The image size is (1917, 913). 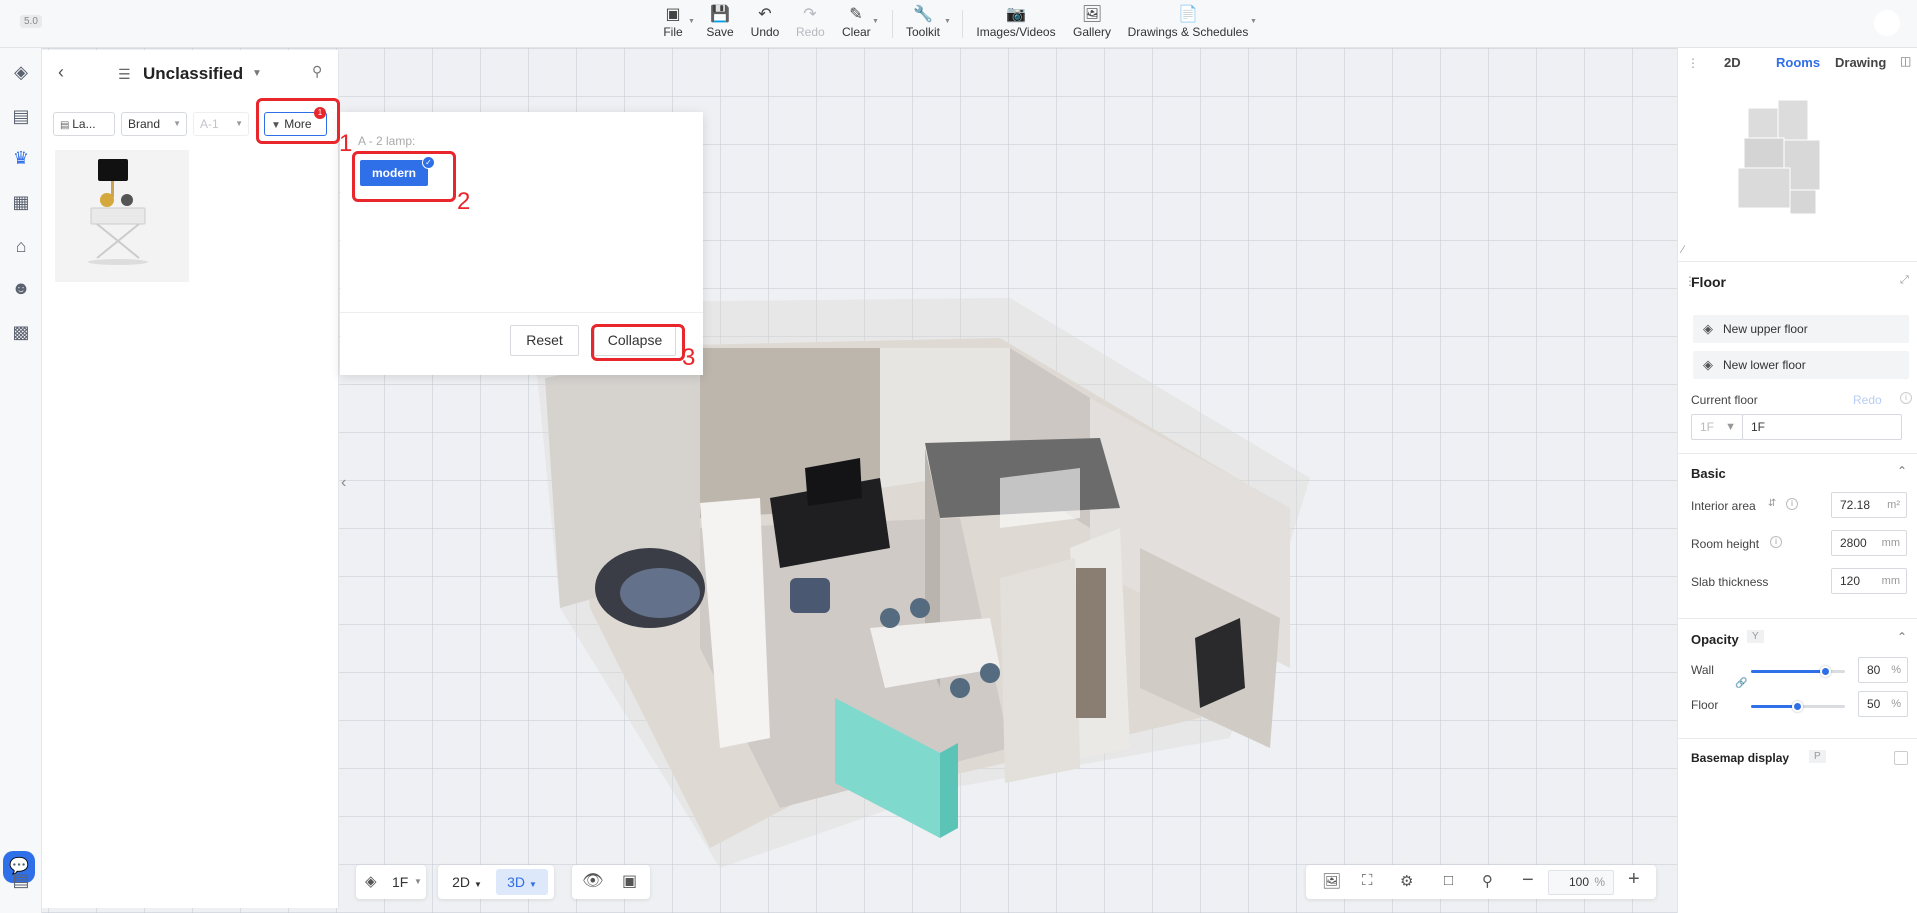 What do you see at coordinates (1702, 670) in the screenshot?
I see `wall-opacity-label: Wall` at bounding box center [1702, 670].